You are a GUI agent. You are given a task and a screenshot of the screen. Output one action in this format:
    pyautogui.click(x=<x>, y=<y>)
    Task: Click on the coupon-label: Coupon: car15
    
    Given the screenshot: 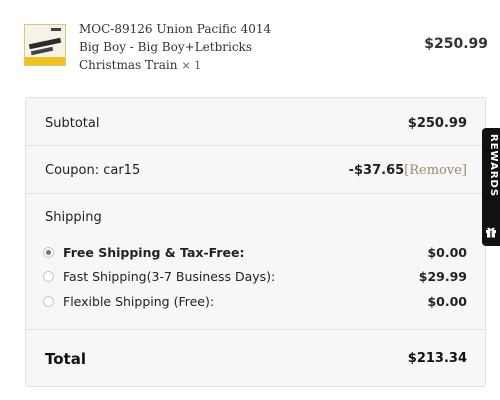 What is the action you would take?
    pyautogui.click(x=93, y=170)
    